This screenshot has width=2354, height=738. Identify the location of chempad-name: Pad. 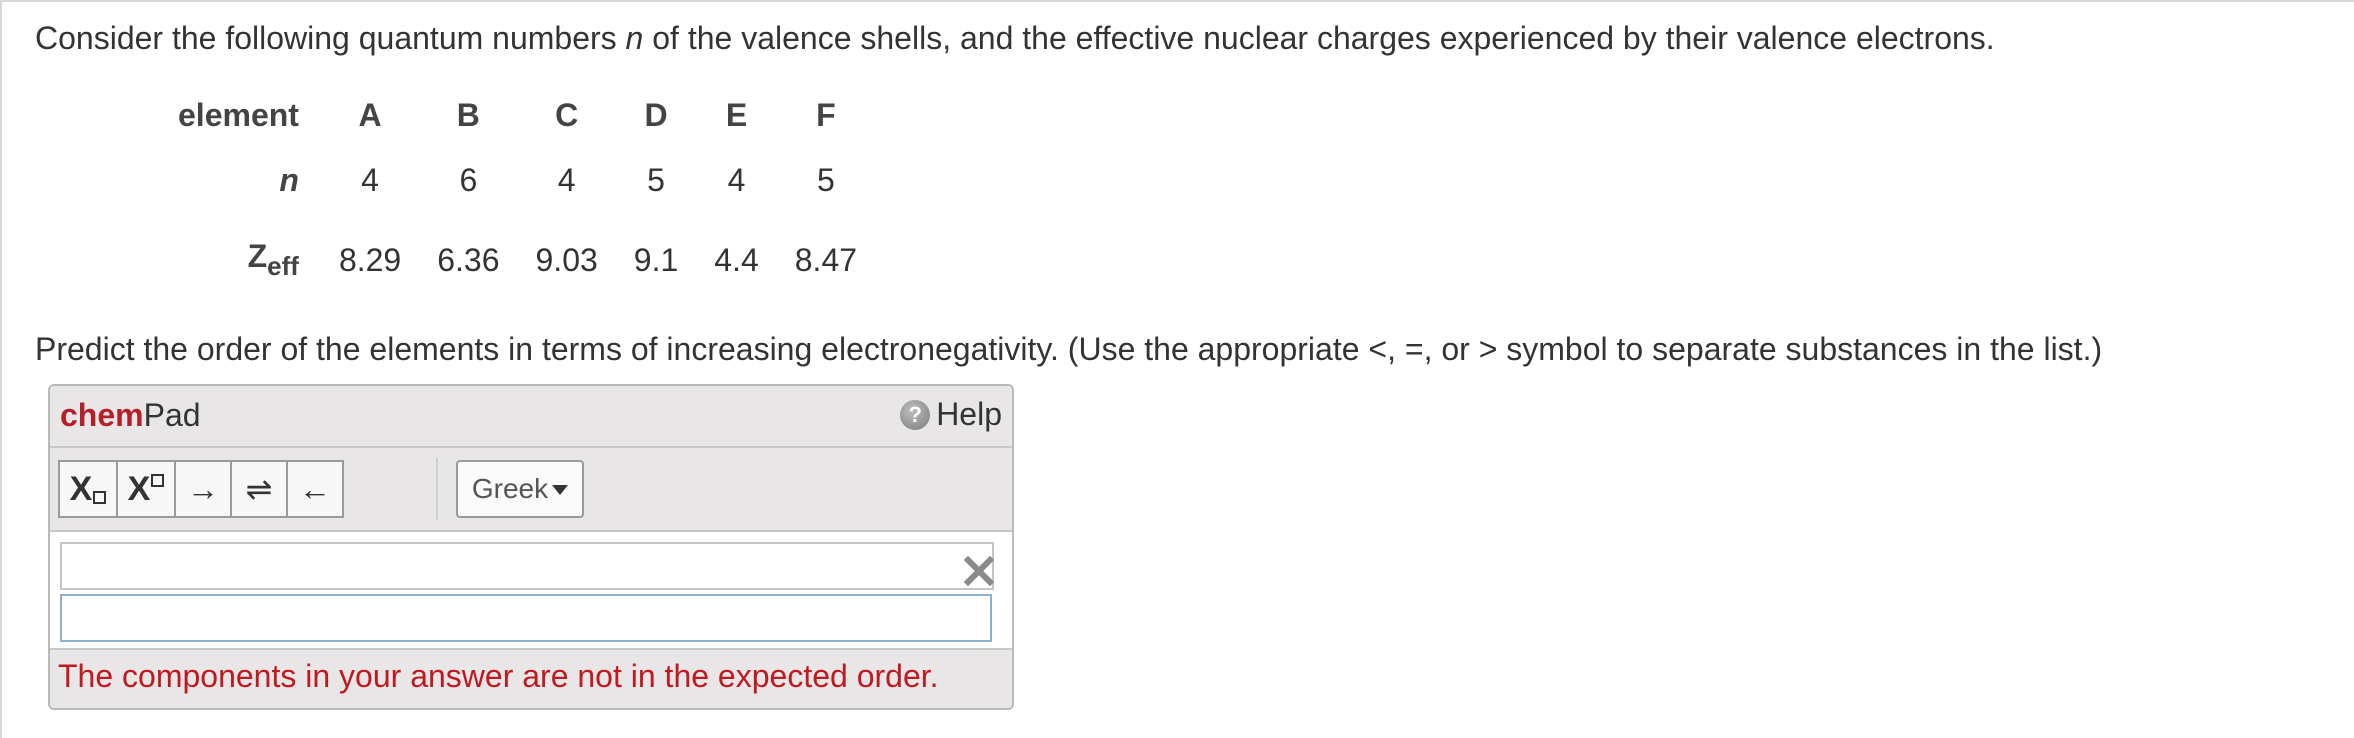
(172, 415).